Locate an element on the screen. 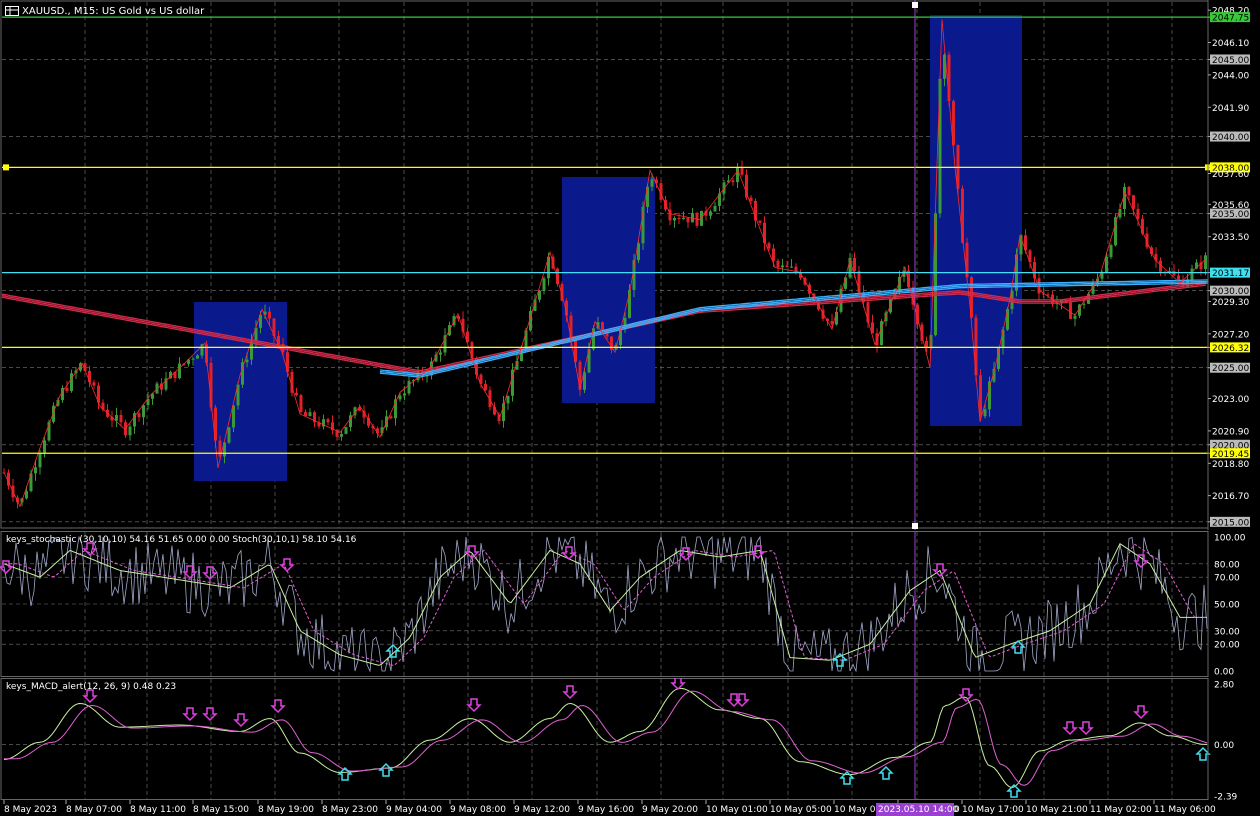 Image resolution: width=1260 pixels, height=816 pixels. level-line-handle is located at coordinates (6, 167).